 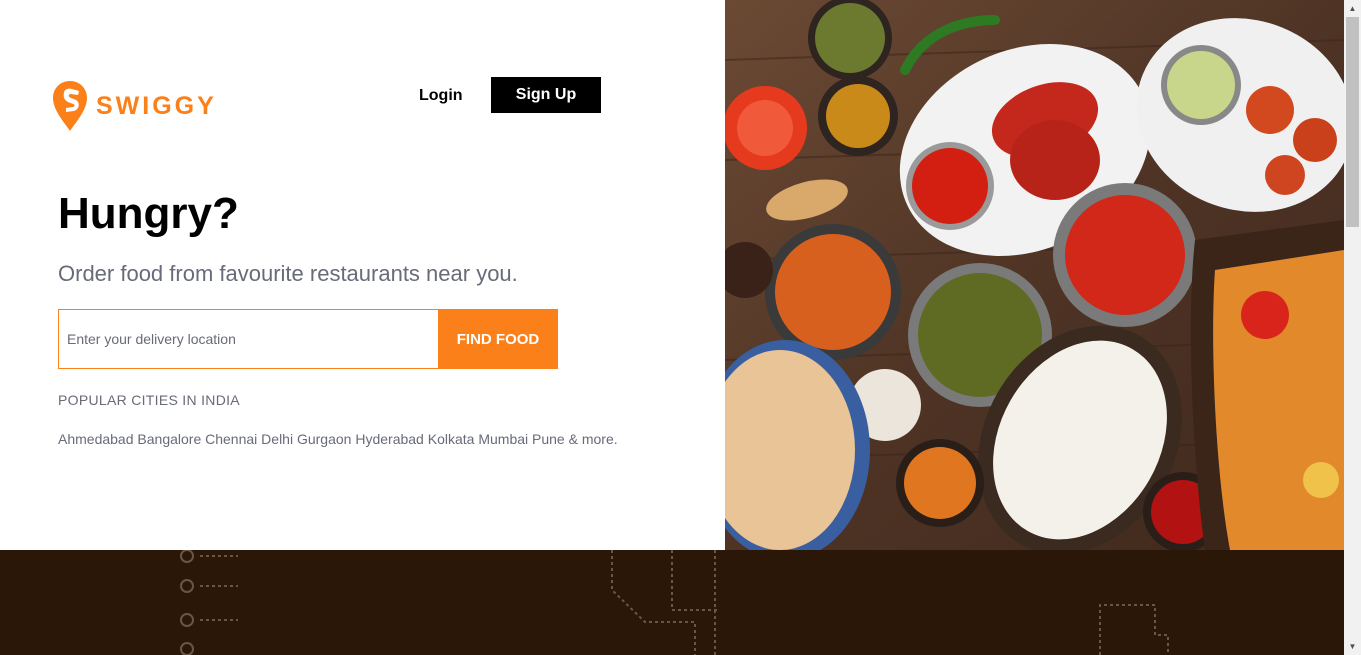 What do you see at coordinates (70, 106) in the screenshot?
I see `swiggy-pin-logo-icon` at bounding box center [70, 106].